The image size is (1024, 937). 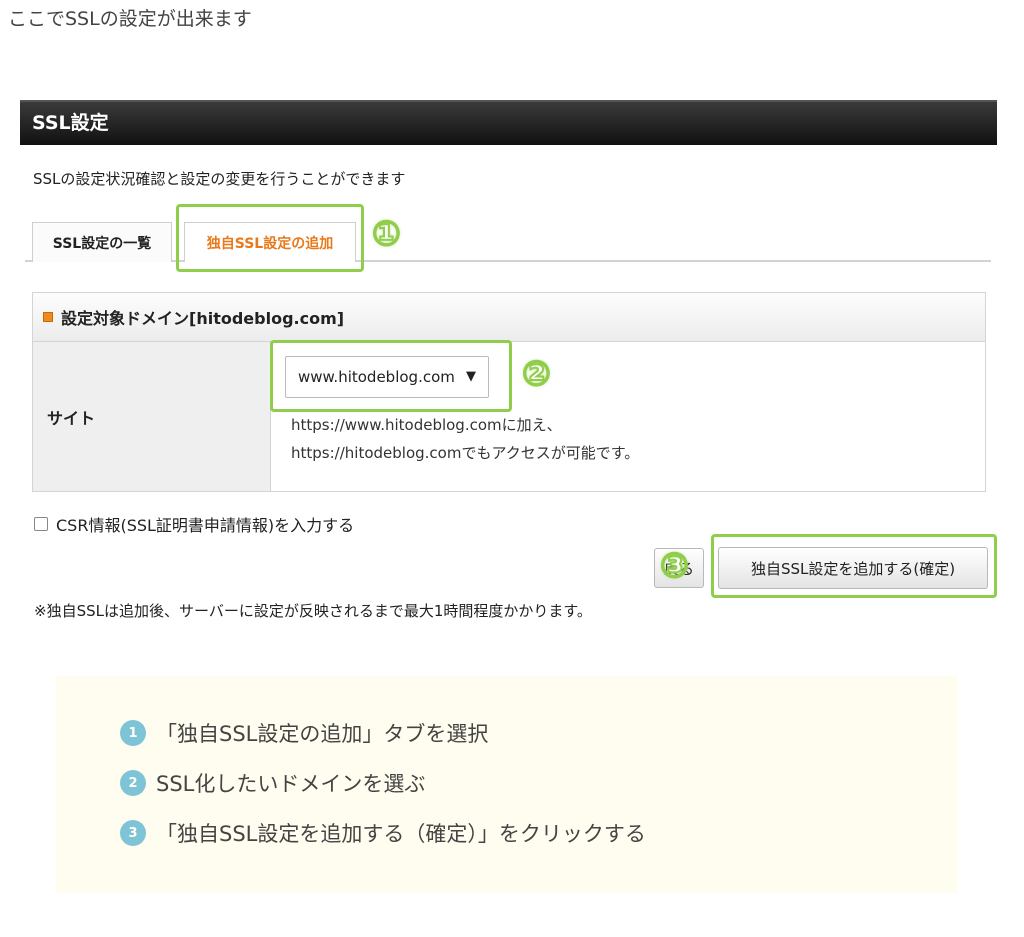 What do you see at coordinates (508, 122) in the screenshot?
I see `panel-title: SSL設定` at bounding box center [508, 122].